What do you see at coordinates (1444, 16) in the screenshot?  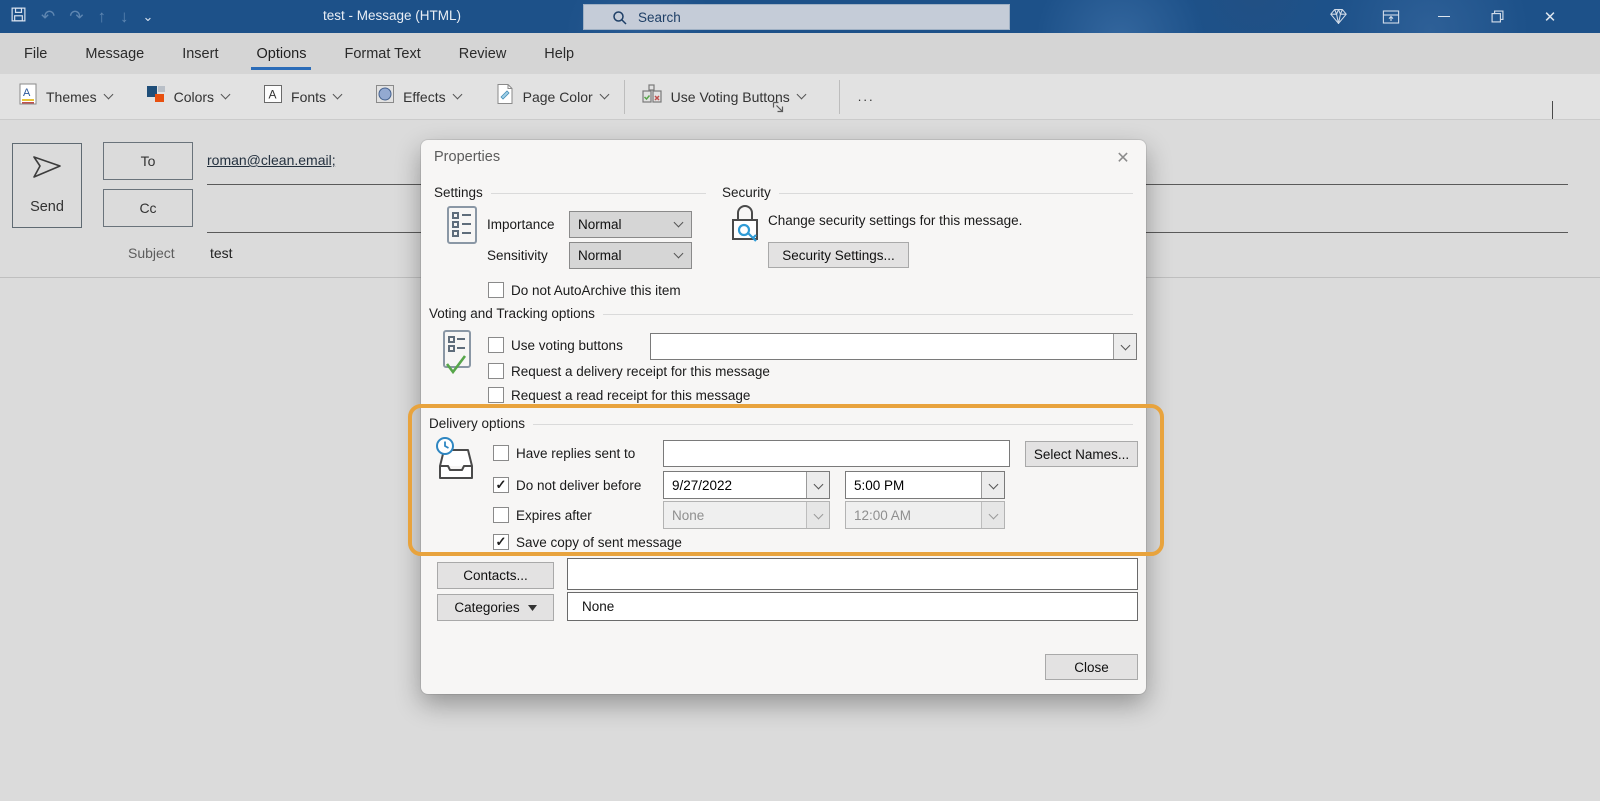 I see `minimize-button` at bounding box center [1444, 16].